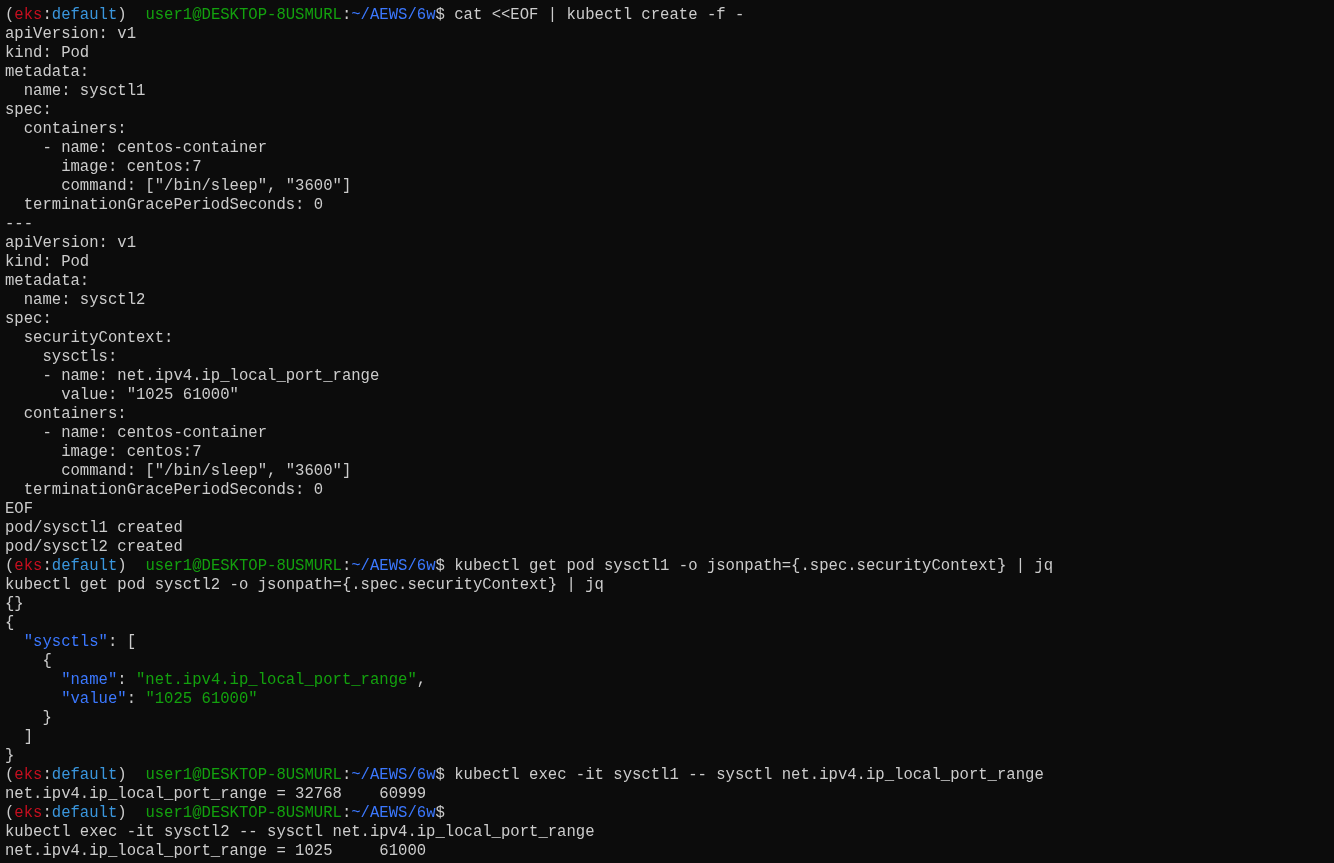 Image resolution: width=1334 pixels, height=863 pixels. Describe the element at coordinates (211, 376) in the screenshot. I see `output-line: - name: net.ipv4.ip_local_port_range` at that location.